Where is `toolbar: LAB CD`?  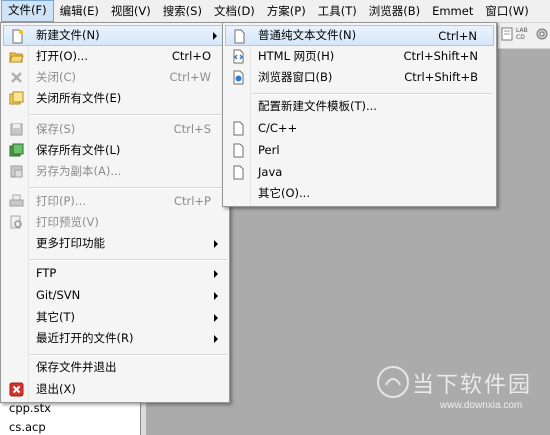 toolbar: LAB CD is located at coordinates (524, 36).